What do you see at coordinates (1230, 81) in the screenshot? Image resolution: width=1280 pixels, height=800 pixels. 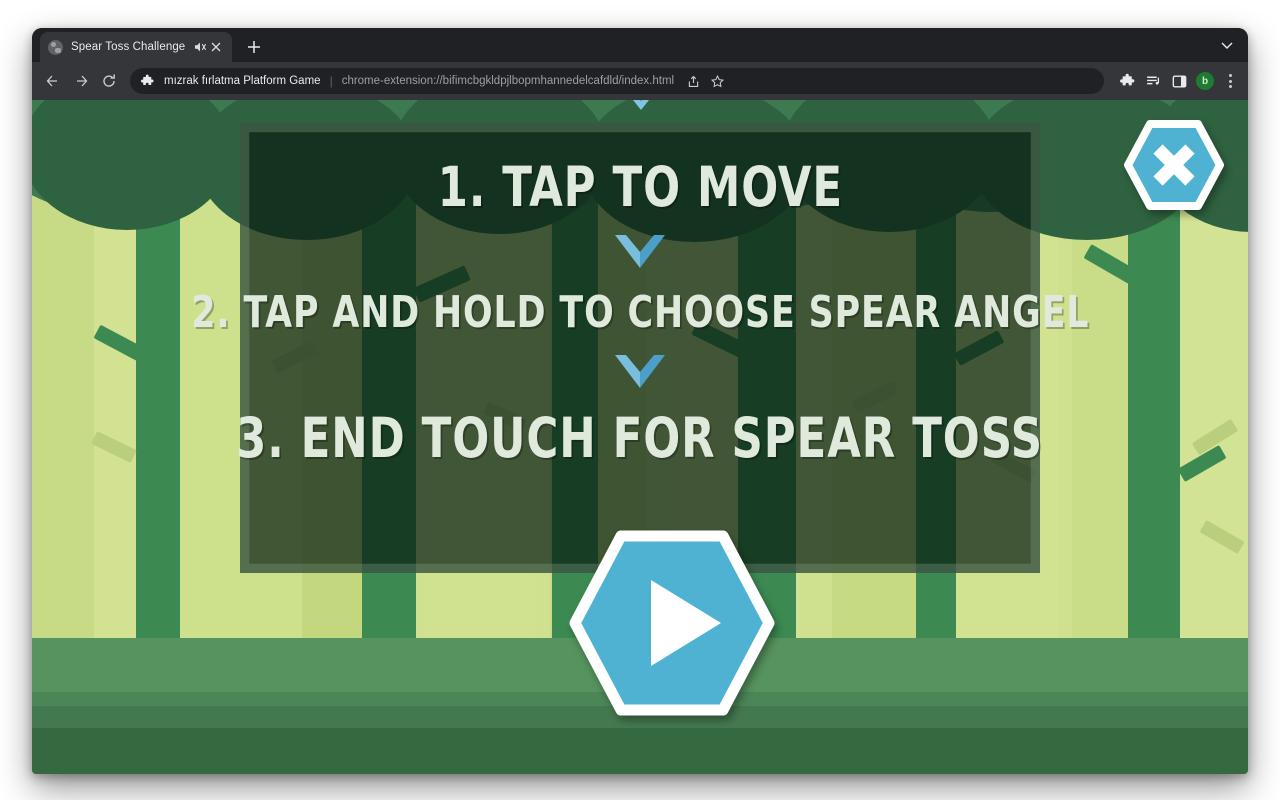 I see `kebab-menu-icon` at bounding box center [1230, 81].